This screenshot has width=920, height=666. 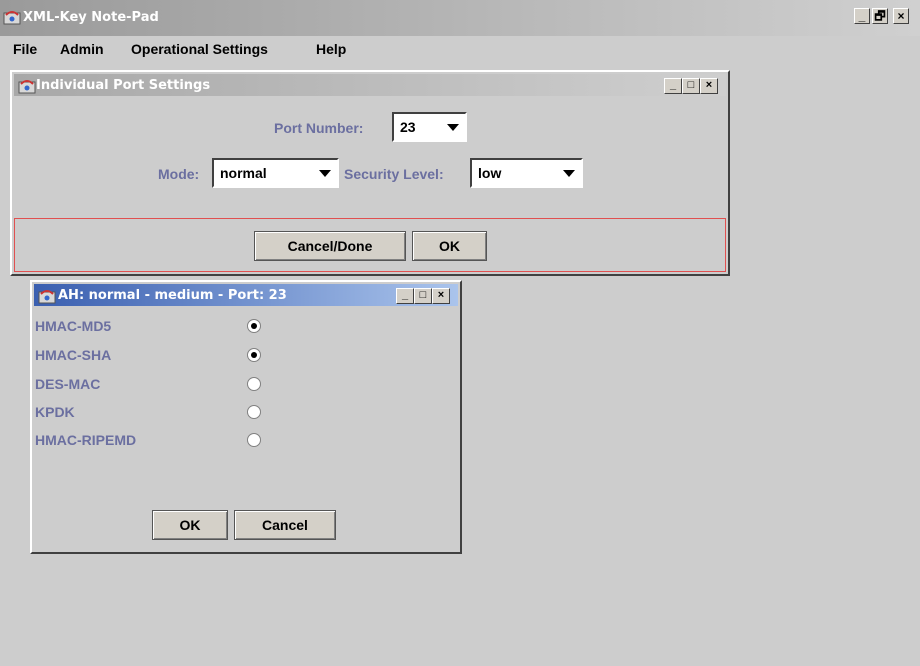 I want to click on menu-help: Help, so click(x=331, y=49).